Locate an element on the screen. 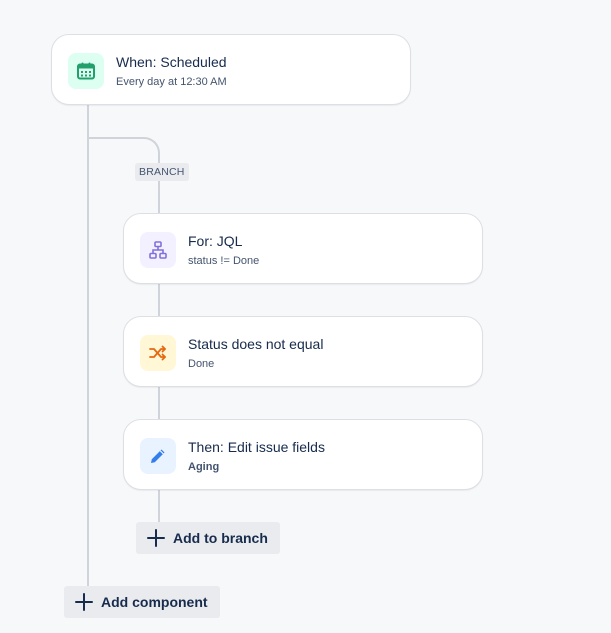  add-component-button: Add component is located at coordinates (142, 602).